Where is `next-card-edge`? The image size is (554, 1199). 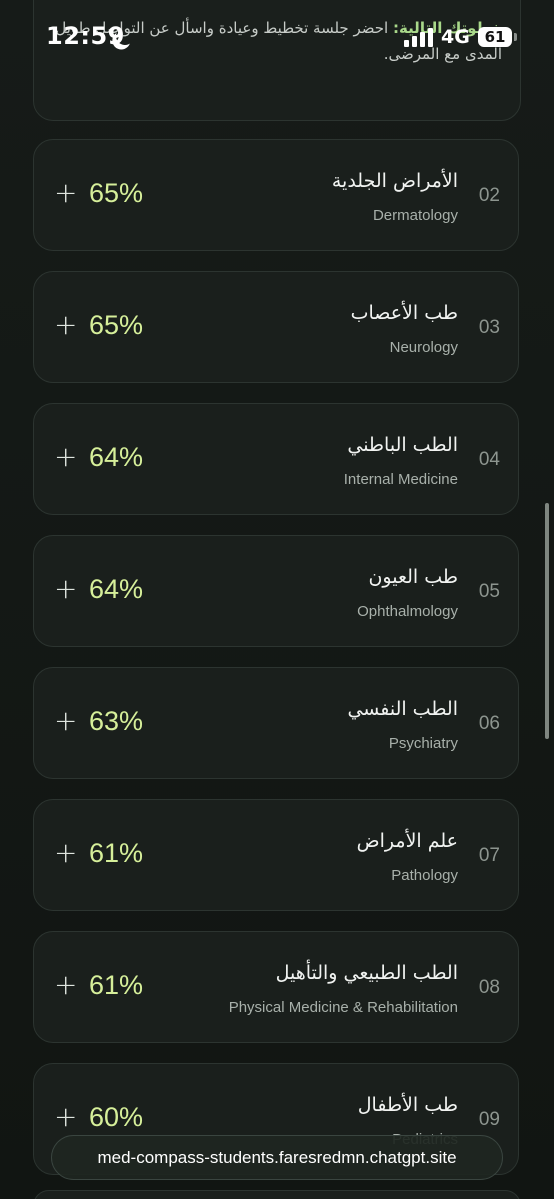 next-card-edge is located at coordinates (277, 1194).